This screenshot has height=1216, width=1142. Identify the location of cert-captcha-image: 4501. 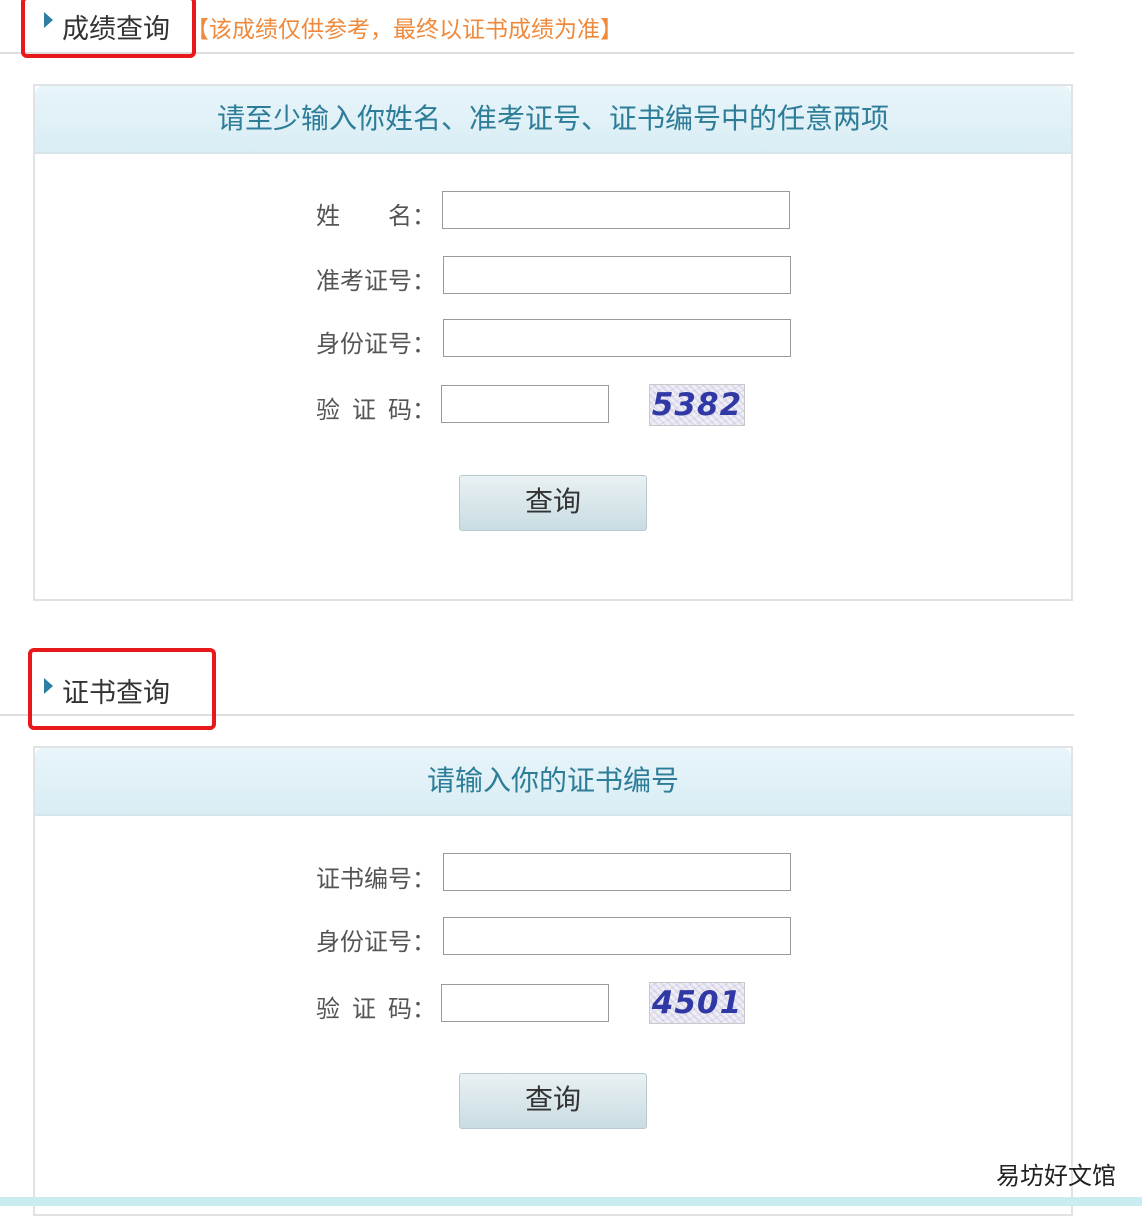
(697, 1003).